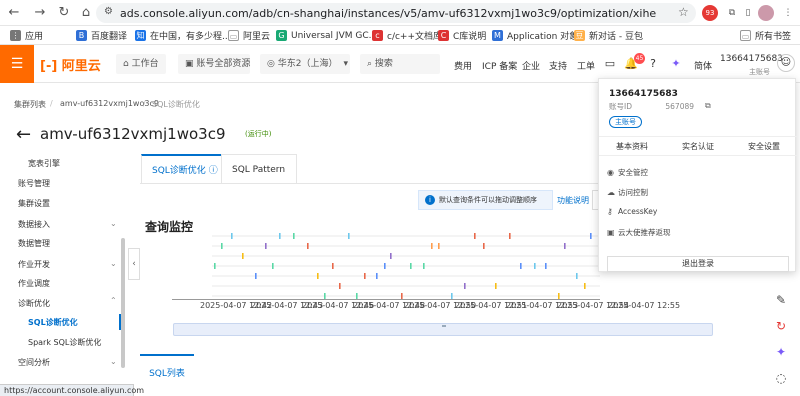 The image size is (800, 396). I want to click on all-bookmarks: ▭ 所有书签, so click(765, 35).